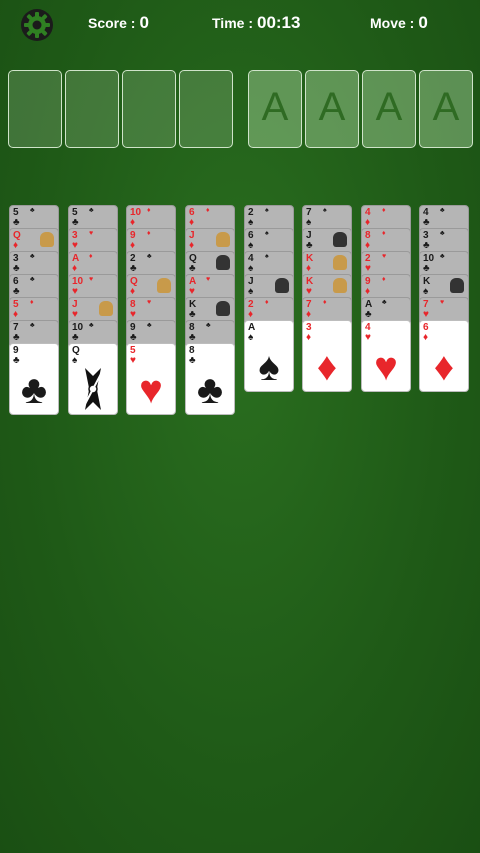 The image size is (480, 853). What do you see at coordinates (275, 109) in the screenshot?
I see `foundation-pile-1: A` at bounding box center [275, 109].